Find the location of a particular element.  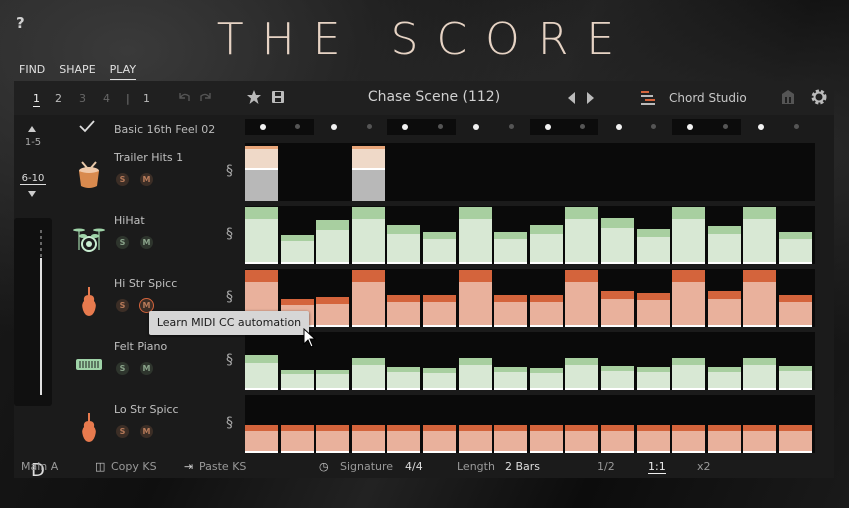

tab-play: PLAY is located at coordinates (123, 71).